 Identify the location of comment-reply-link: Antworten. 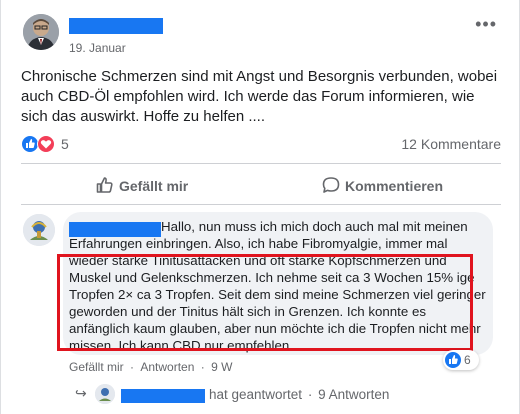
(167, 367).